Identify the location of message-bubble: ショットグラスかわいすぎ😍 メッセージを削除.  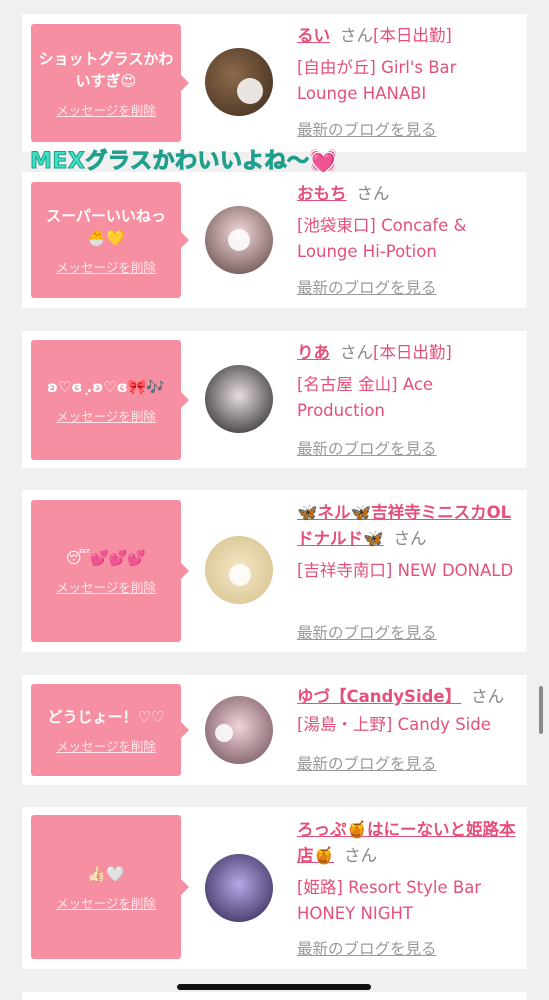
(110, 83).